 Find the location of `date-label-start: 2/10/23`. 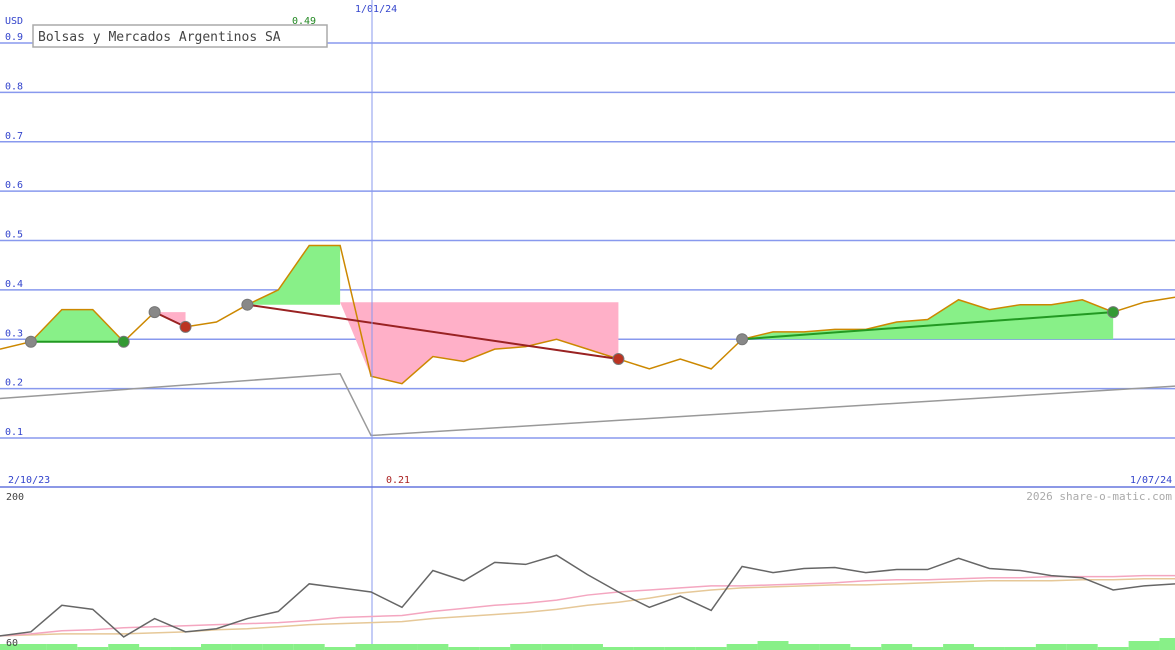

date-label-start: 2/10/23 is located at coordinates (29, 480).